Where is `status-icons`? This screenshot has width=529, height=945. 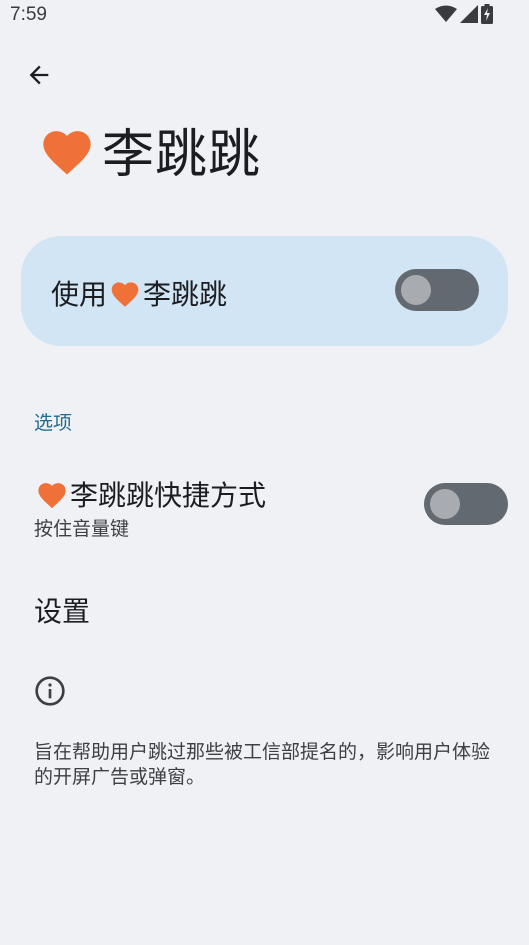
status-icons is located at coordinates (464, 14).